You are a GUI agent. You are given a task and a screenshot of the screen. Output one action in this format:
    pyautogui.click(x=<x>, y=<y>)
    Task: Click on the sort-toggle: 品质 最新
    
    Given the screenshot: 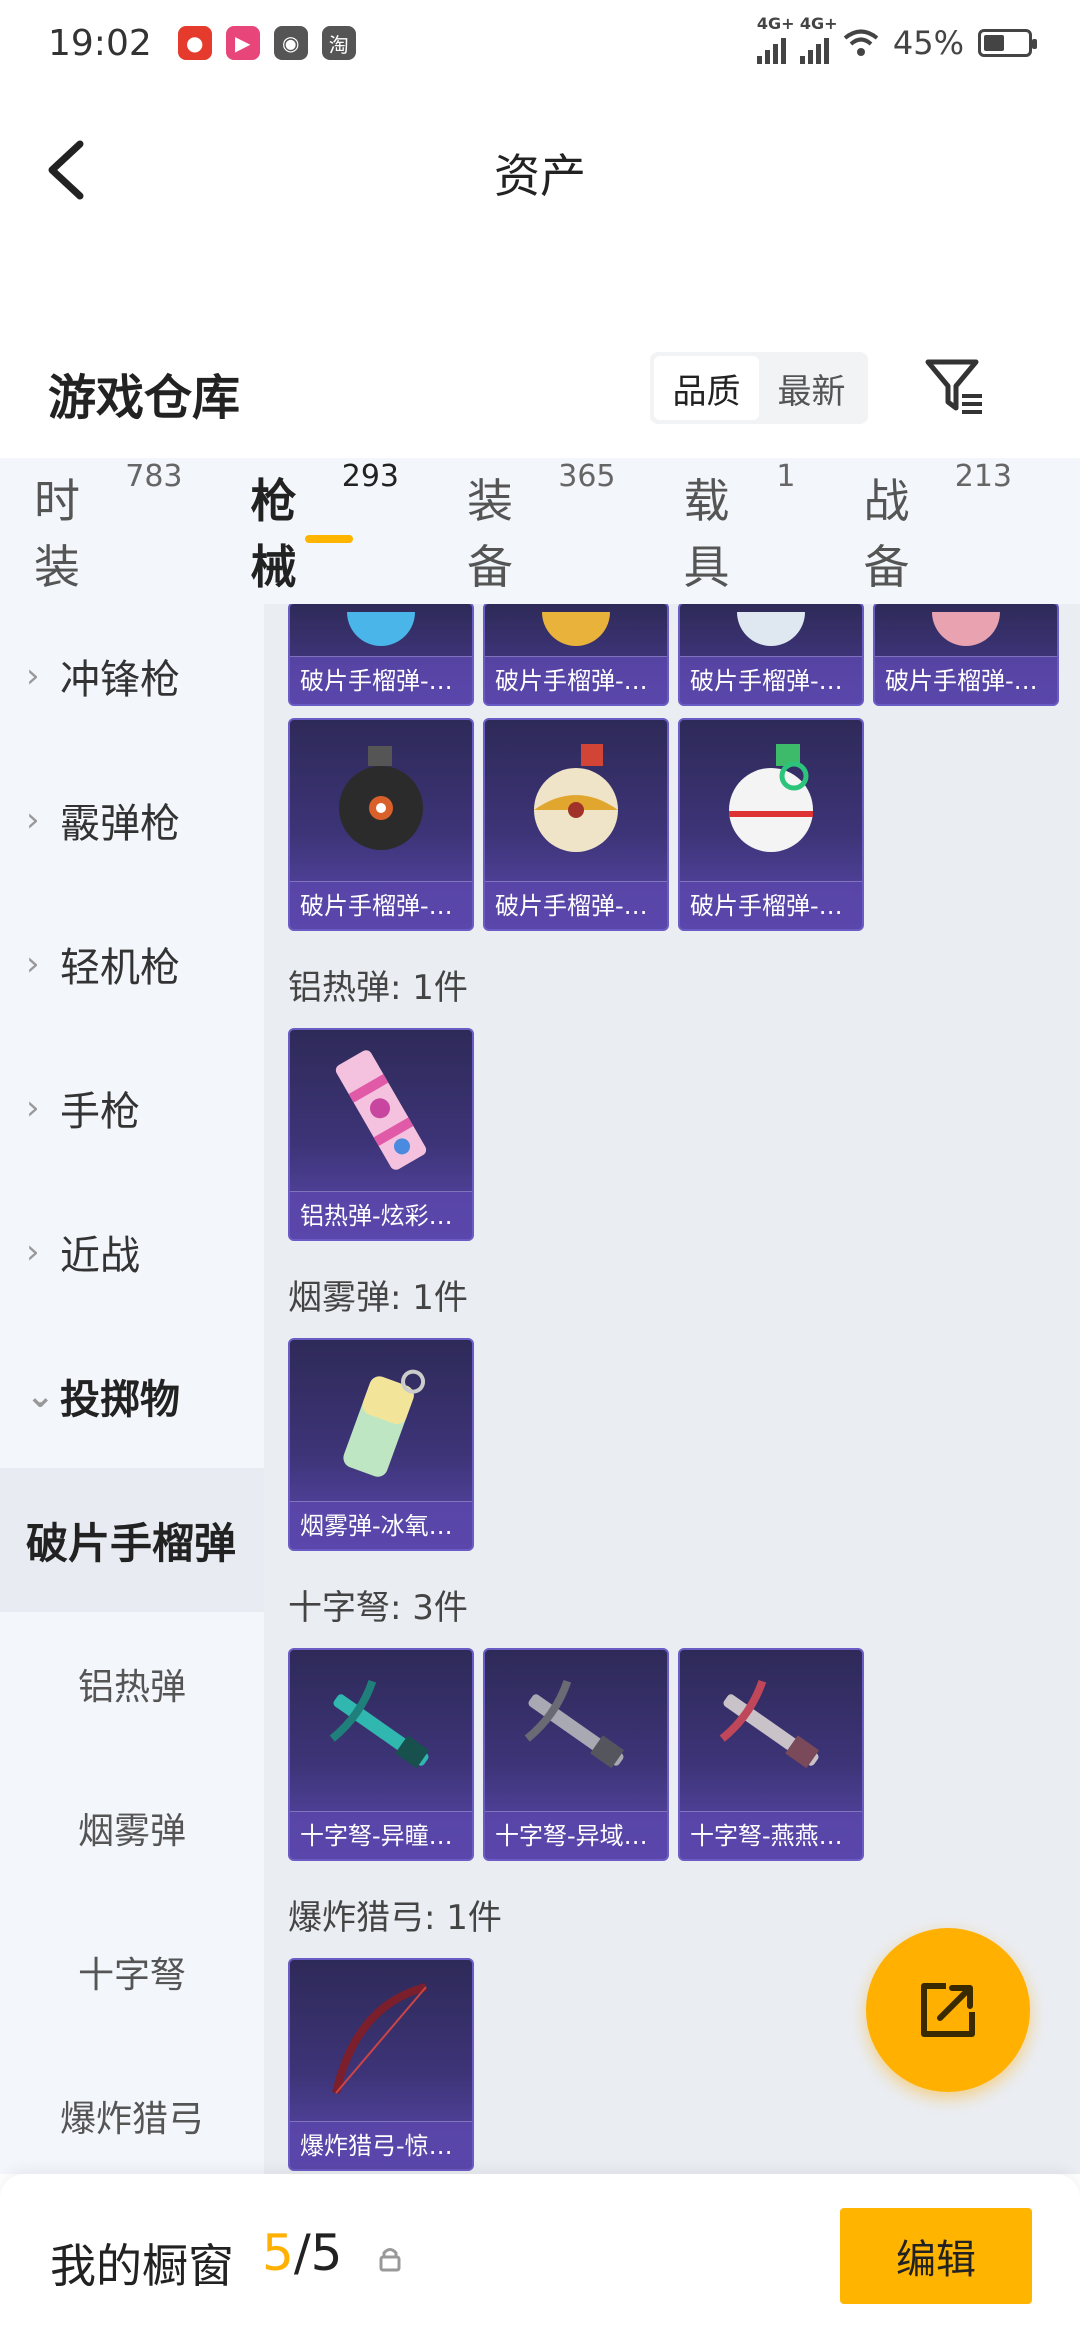 What is the action you would take?
    pyautogui.click(x=759, y=388)
    